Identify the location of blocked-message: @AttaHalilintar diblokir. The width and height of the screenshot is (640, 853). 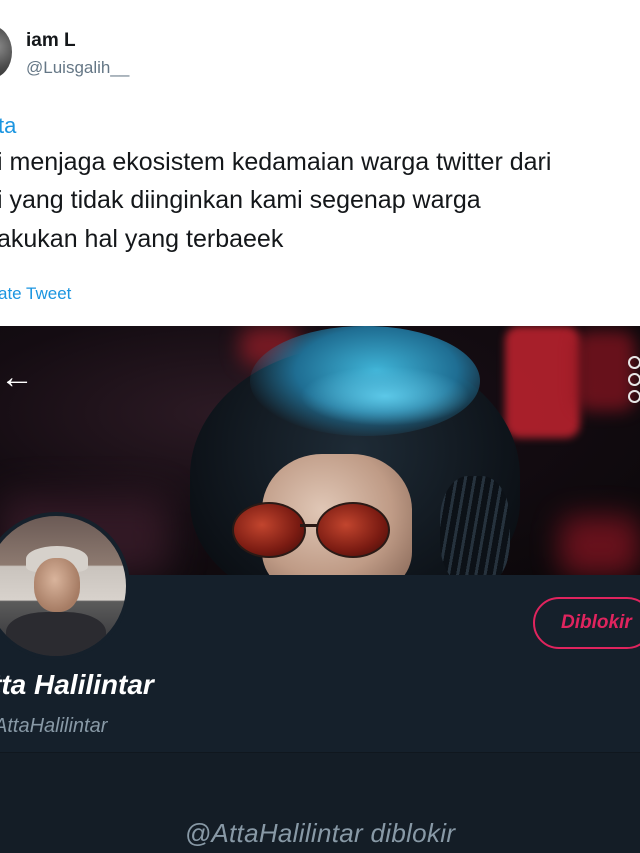
(320, 833).